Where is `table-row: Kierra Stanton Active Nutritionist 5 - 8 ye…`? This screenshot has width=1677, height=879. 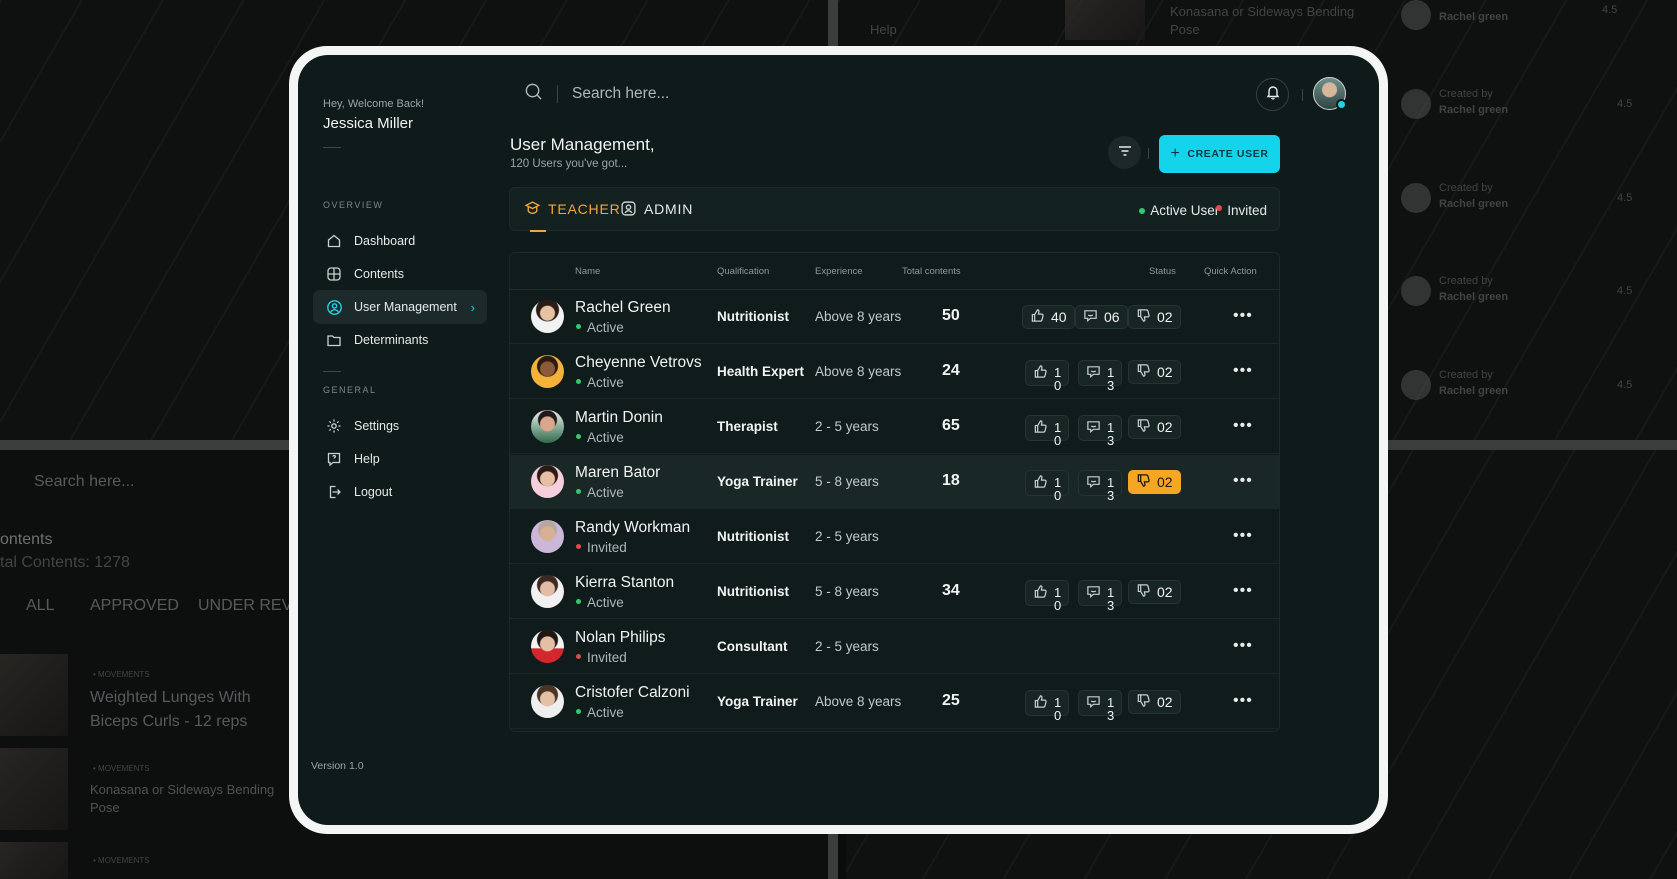
table-row: Kierra Stanton Active Nutritionist 5 - 8 ye… is located at coordinates (894, 592).